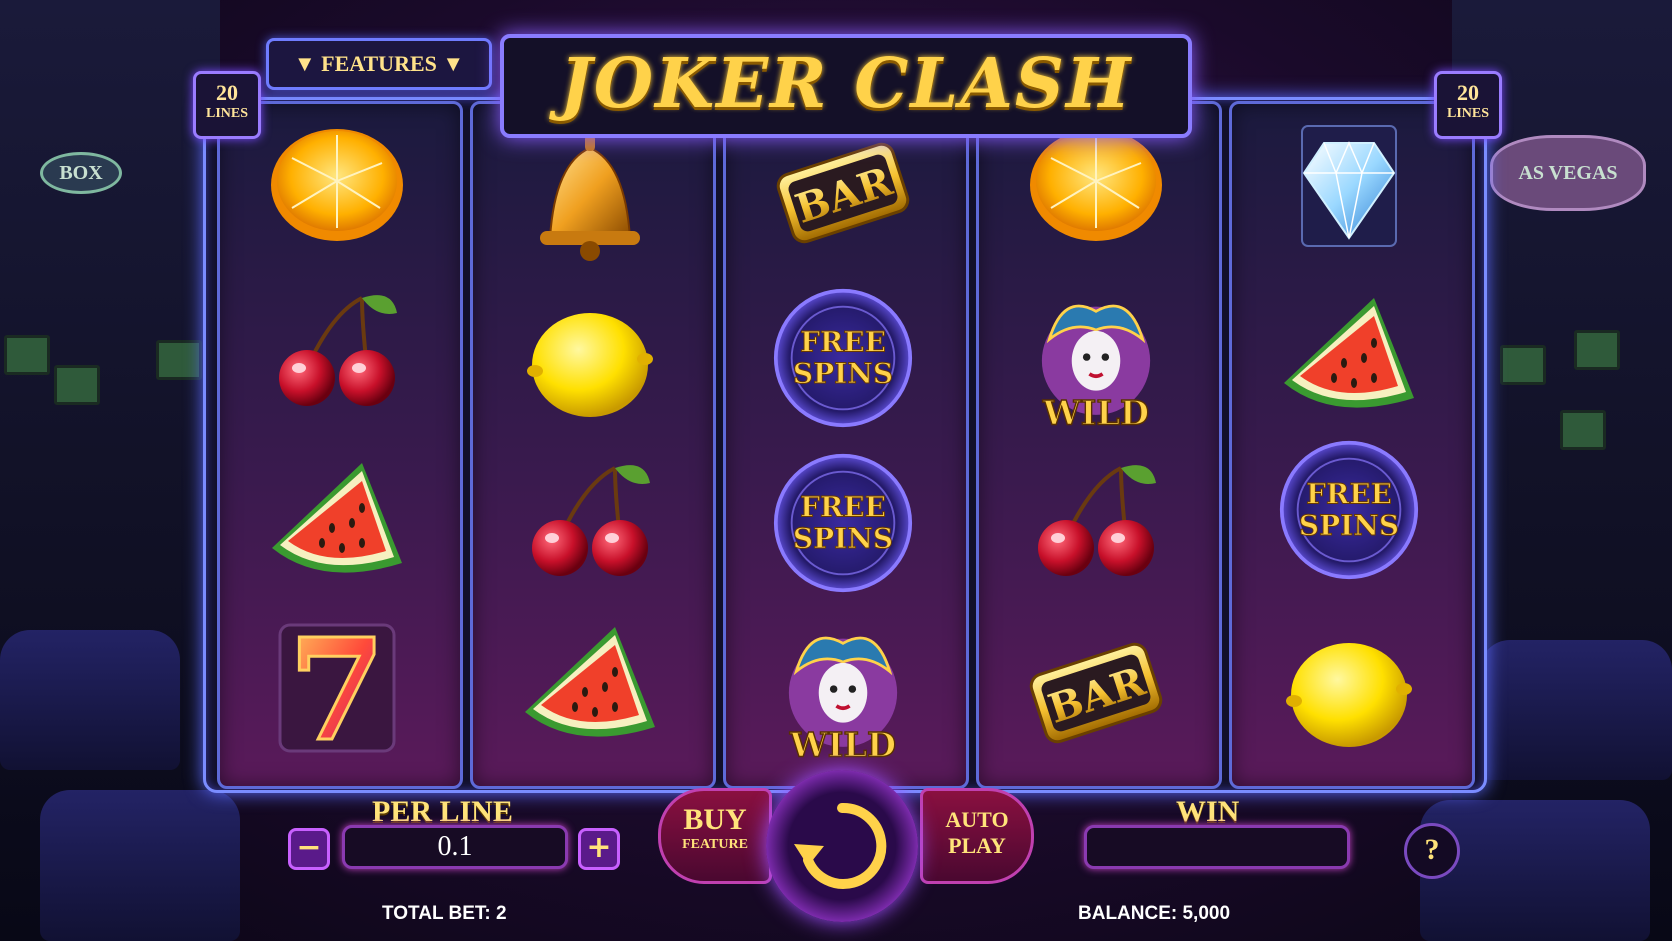  I want to click on win-value, so click(1217, 847).